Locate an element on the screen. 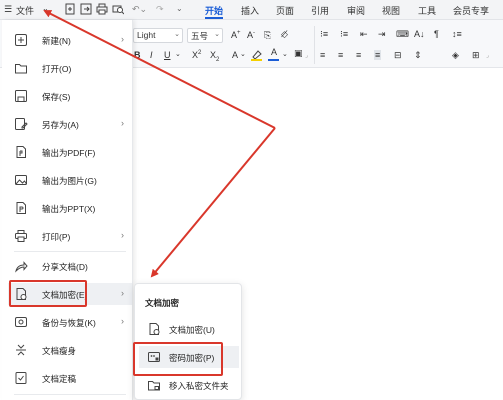 This screenshot has width=503, height=400. underline-icon: U is located at coordinates (167, 55).